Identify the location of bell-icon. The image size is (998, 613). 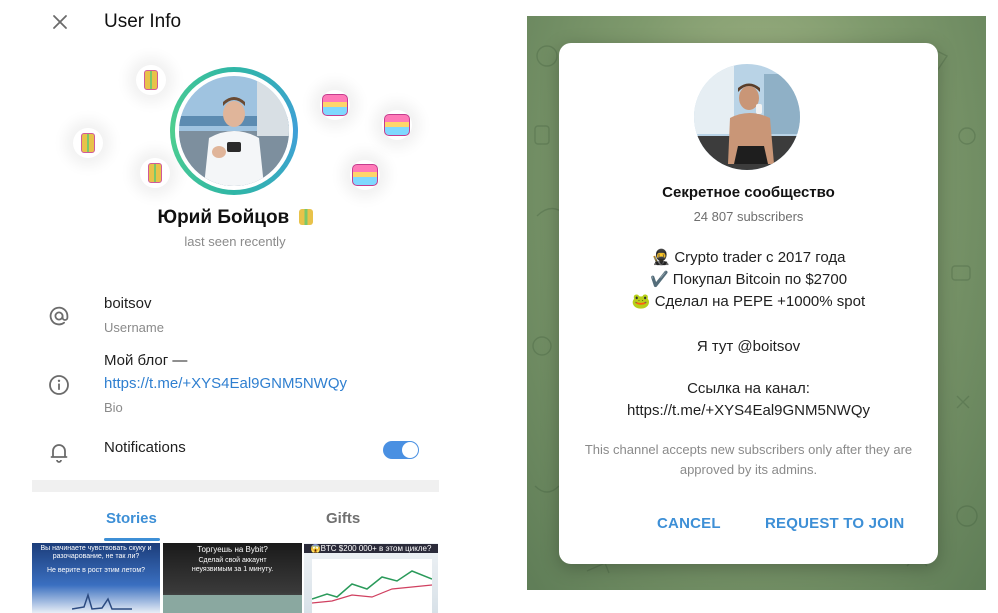
(59, 452).